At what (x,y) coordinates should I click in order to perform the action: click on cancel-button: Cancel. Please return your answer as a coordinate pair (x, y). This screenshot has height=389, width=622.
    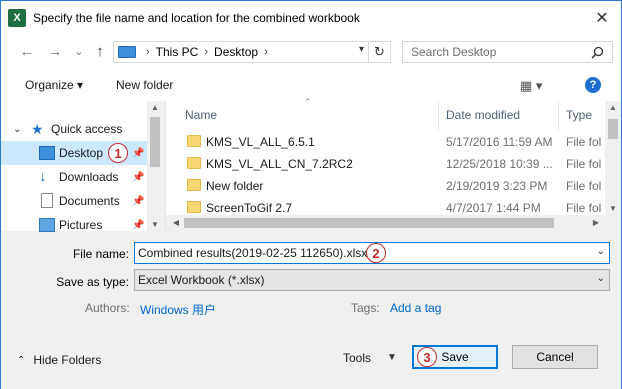
    Looking at the image, I should click on (555, 357).